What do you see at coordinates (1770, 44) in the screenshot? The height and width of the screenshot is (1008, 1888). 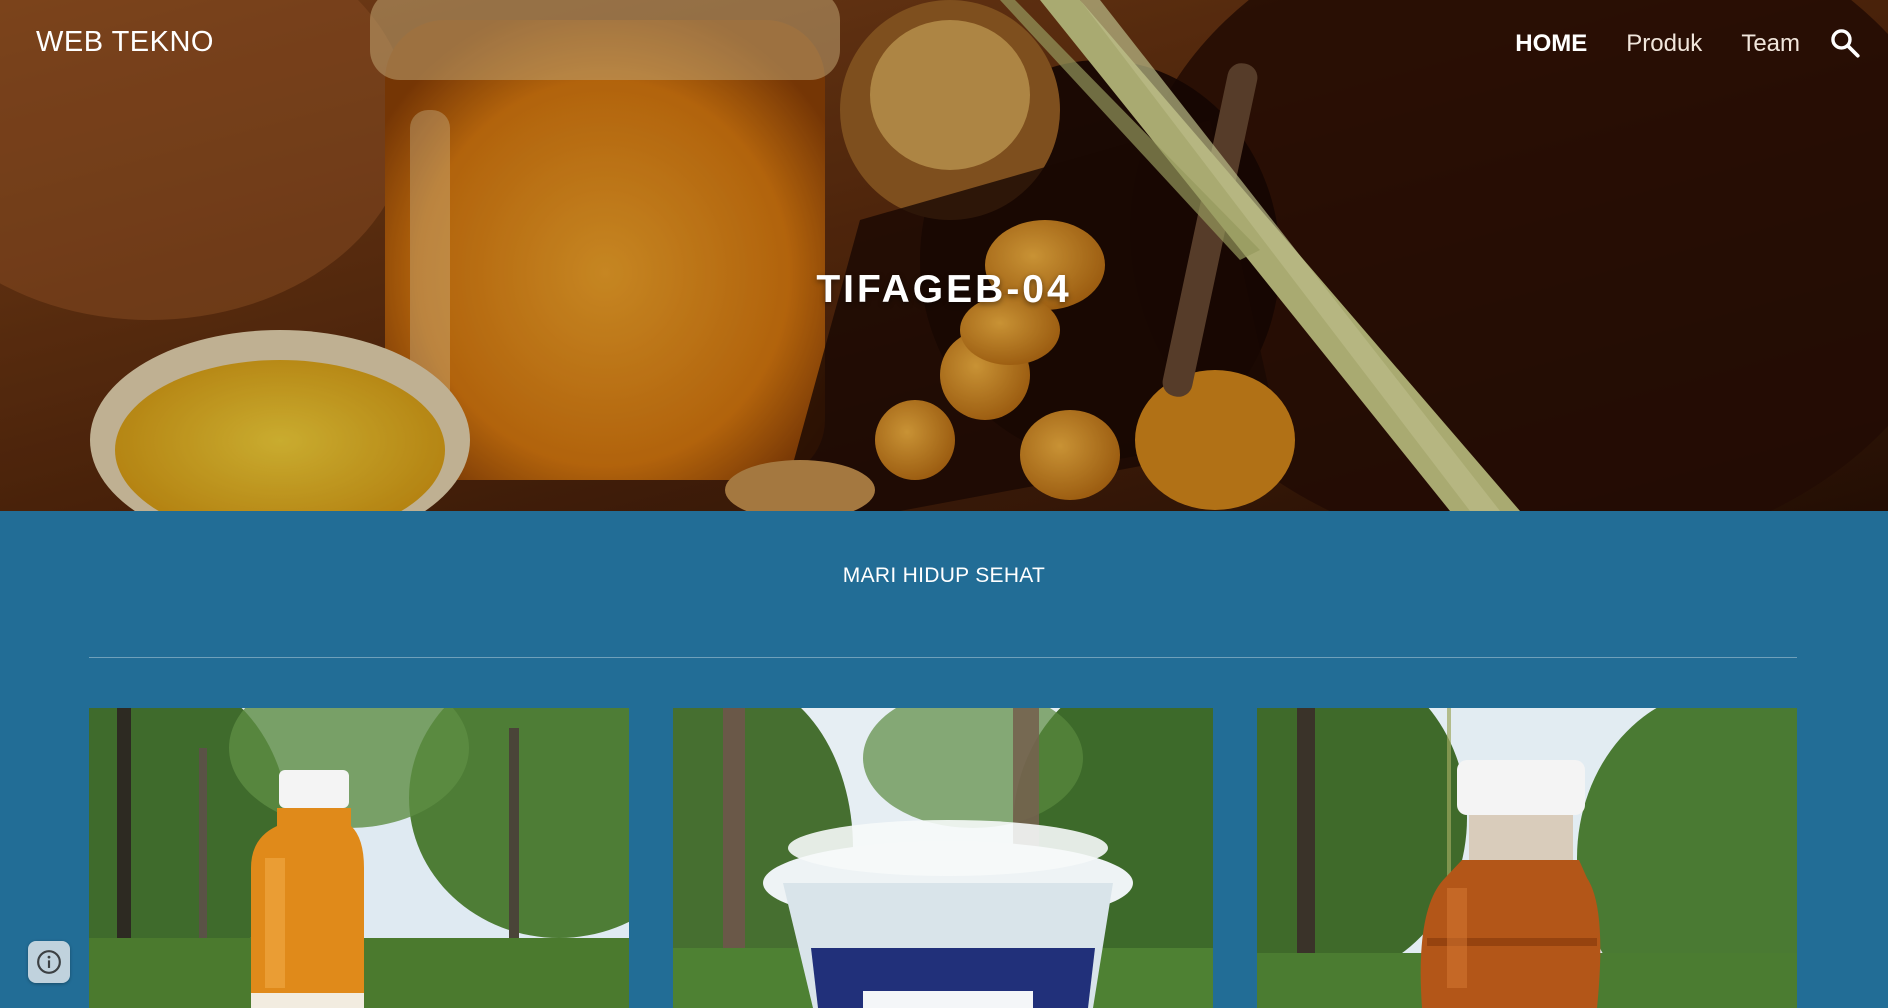 I see `nav-item-team: Team` at bounding box center [1770, 44].